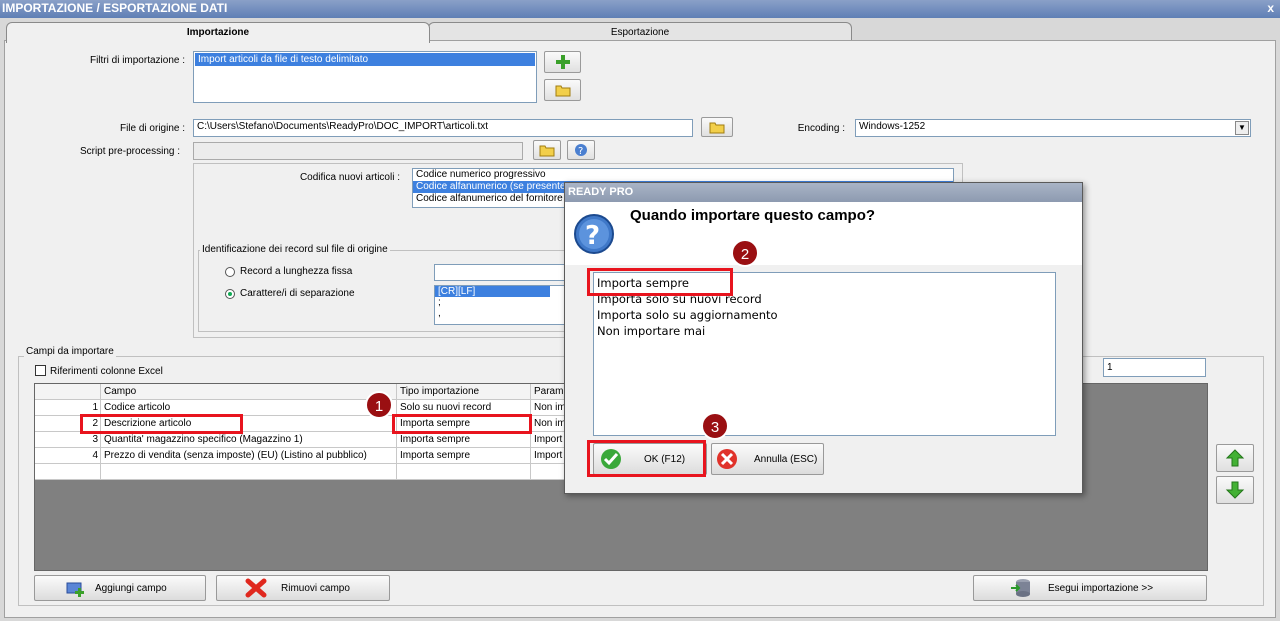  I want to click on dialog-question: Quando importare questo campo?, so click(753, 215).